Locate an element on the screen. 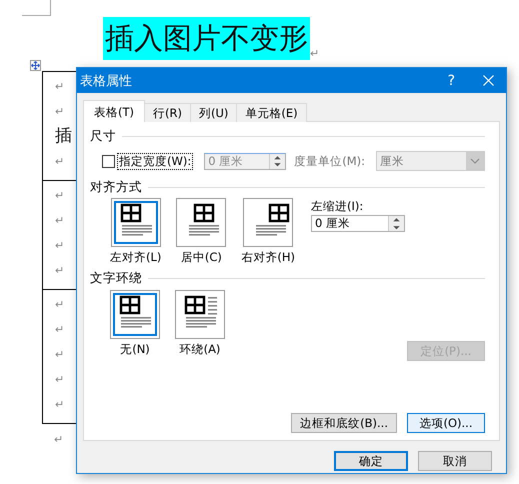  indent-field: 0 厘米 is located at coordinates (358, 223).